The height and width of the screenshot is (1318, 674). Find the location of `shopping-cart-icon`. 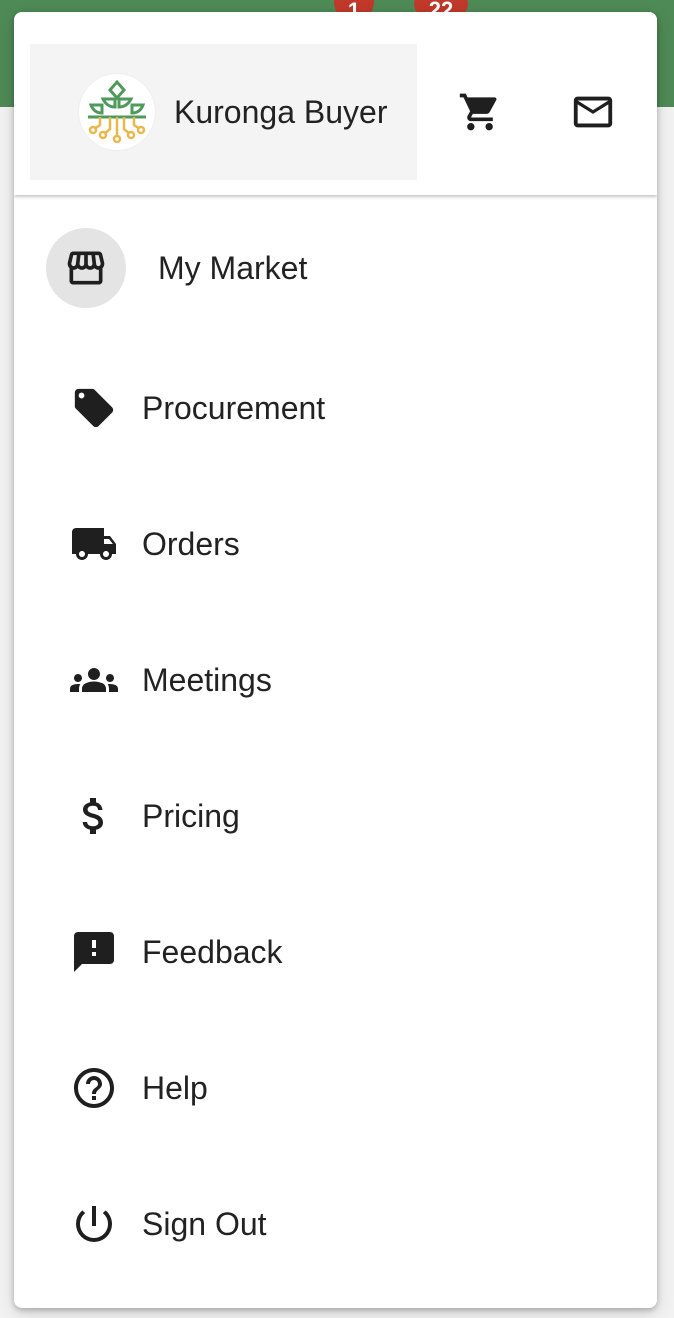

shopping-cart-icon is located at coordinates (478, 112).